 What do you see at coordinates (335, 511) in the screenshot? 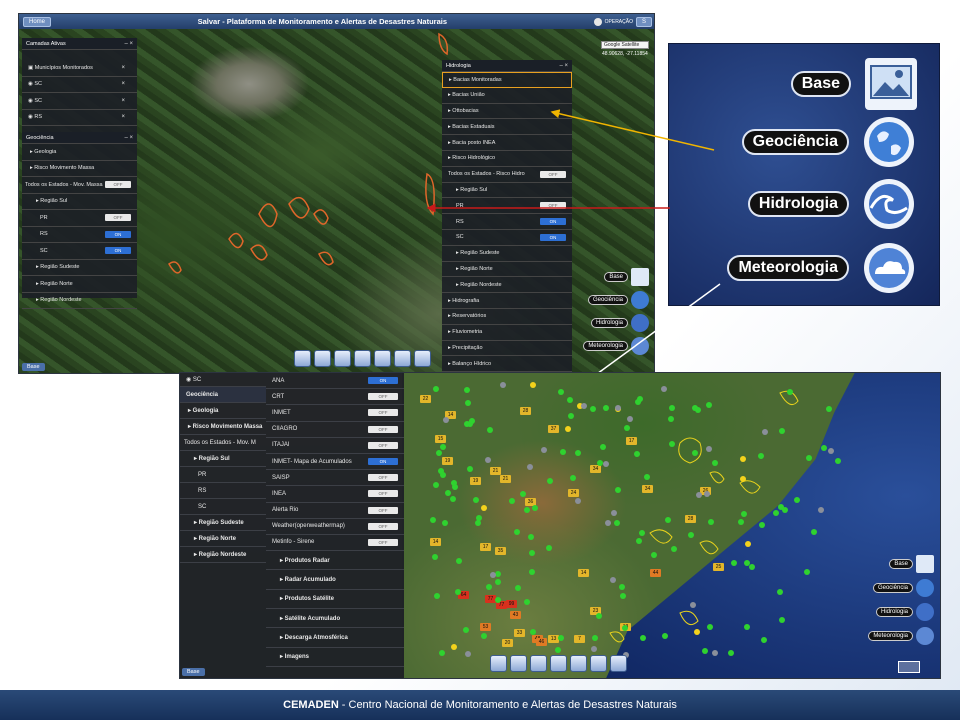
I see `meteorology-source-row: Alerta Rio OFF` at bounding box center [335, 511].